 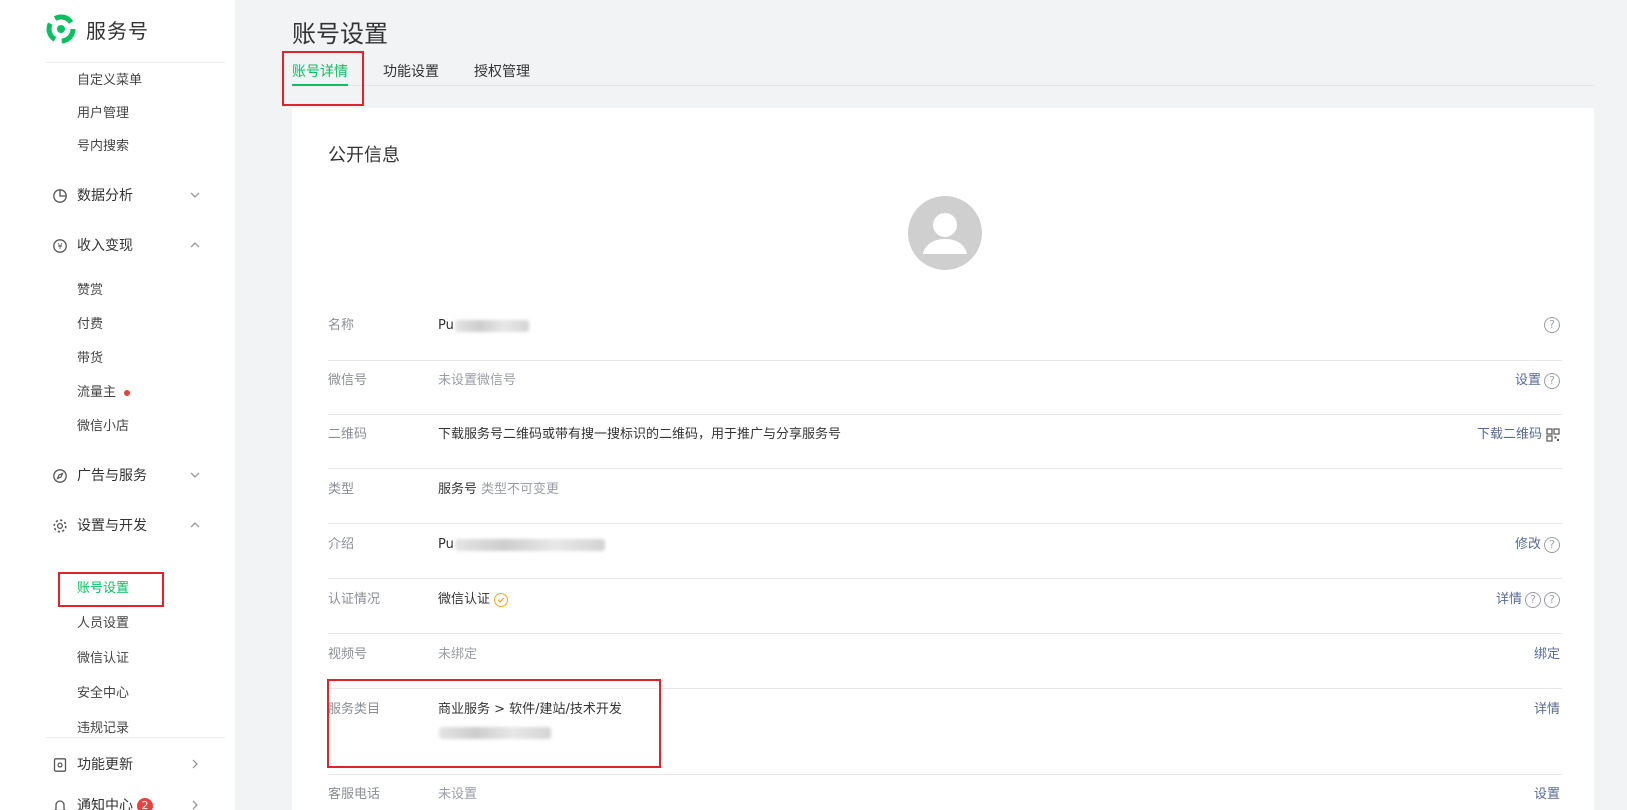 I want to click on brand-name: 服务号, so click(x=117, y=30).